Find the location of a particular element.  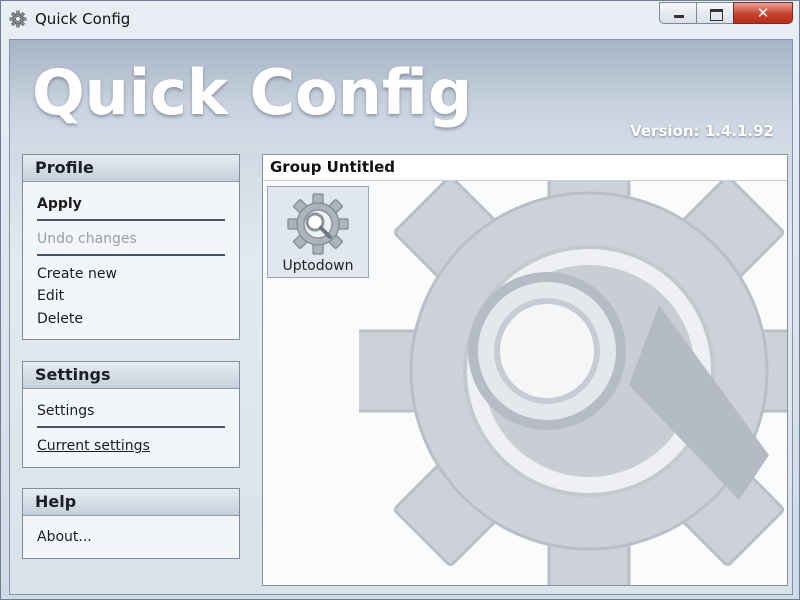

maximize-button is located at coordinates (715, 13).